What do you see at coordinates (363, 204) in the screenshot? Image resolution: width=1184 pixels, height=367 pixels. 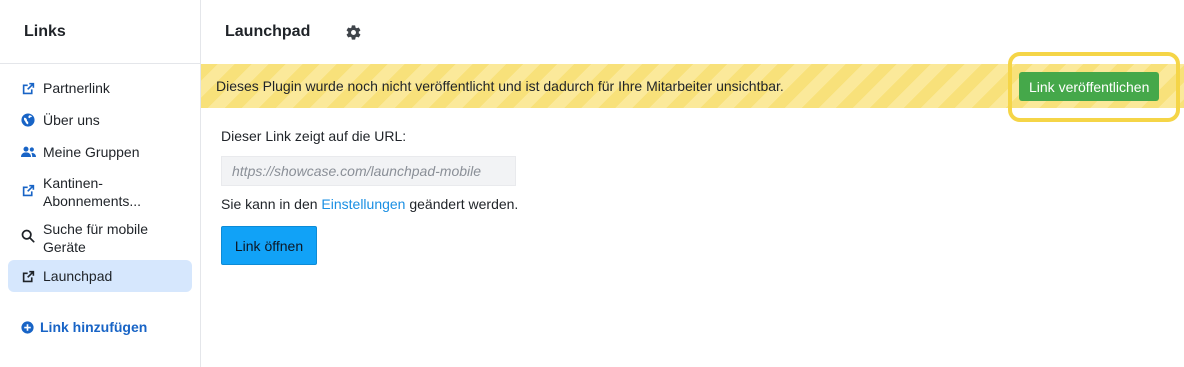 I see `settings-link: Einstellungen` at bounding box center [363, 204].